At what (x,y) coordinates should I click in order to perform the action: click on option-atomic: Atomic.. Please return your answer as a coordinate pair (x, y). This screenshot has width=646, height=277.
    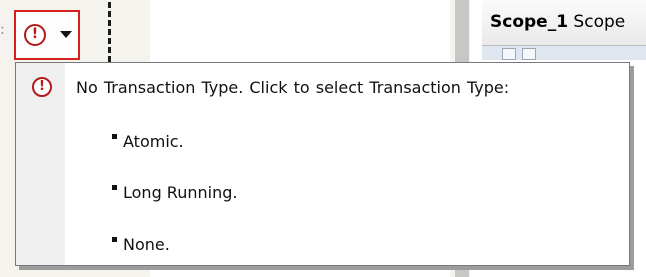
    Looking at the image, I should click on (148, 141).